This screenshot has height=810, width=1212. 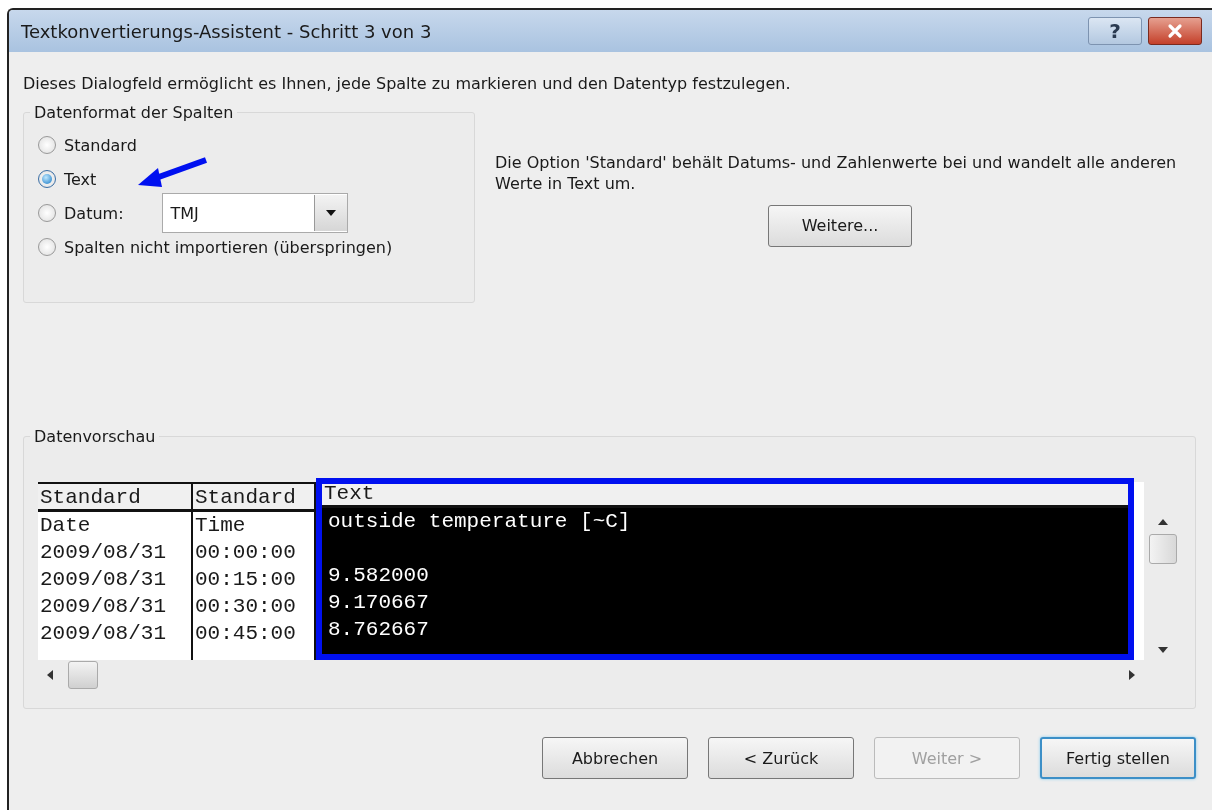 What do you see at coordinates (781, 758) in the screenshot?
I see `dialog-button: < Zurück` at bounding box center [781, 758].